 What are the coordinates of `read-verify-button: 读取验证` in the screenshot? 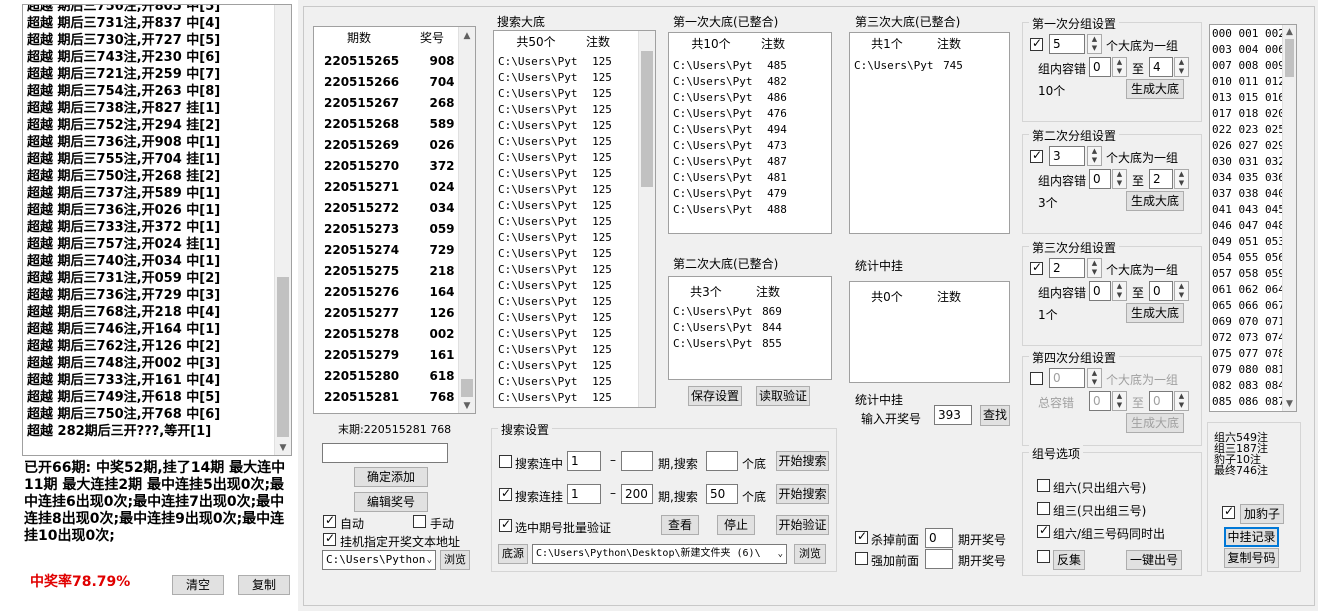 It's located at (783, 396).